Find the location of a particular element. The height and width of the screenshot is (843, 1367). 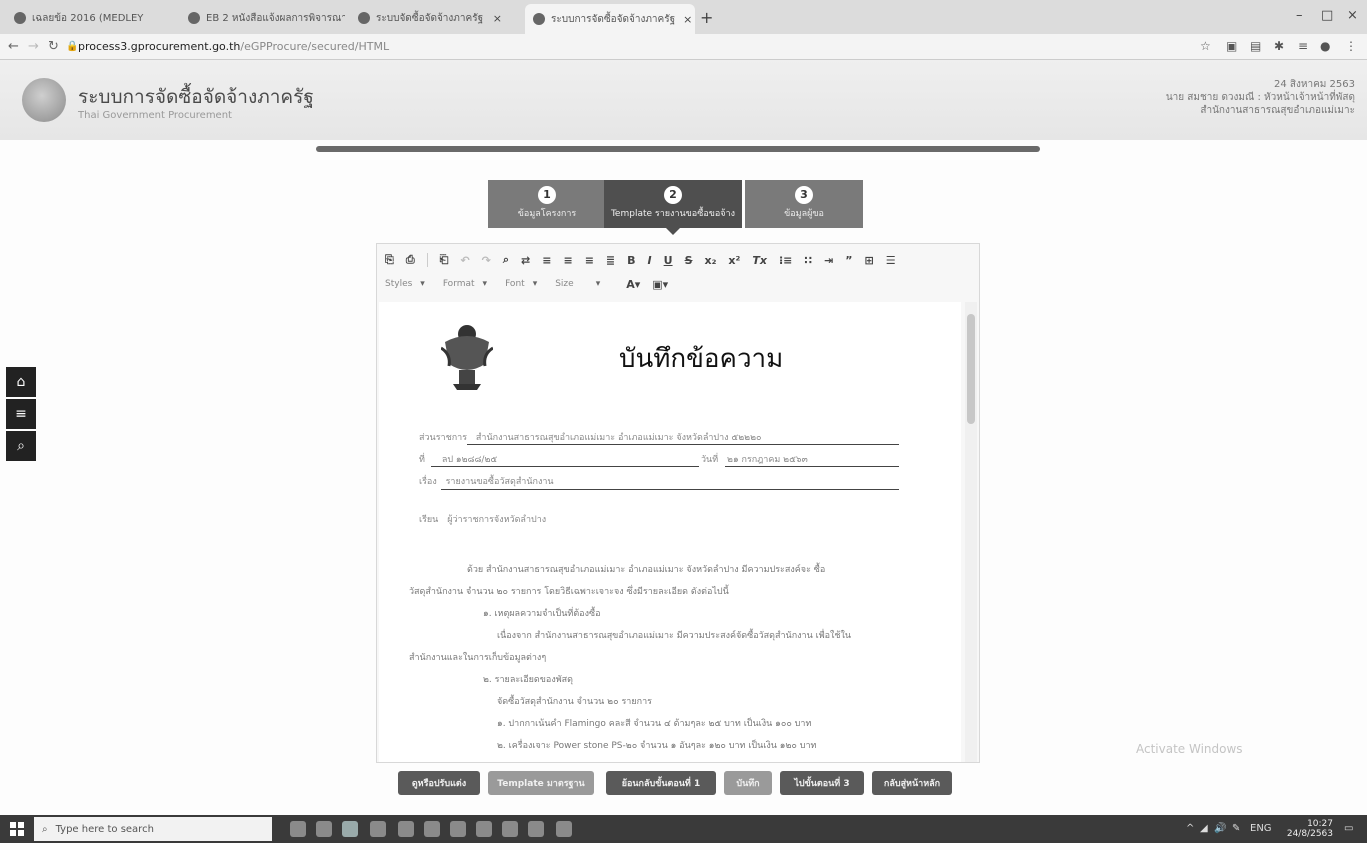

background-color-icon: ▣▾ is located at coordinates (660, 284).